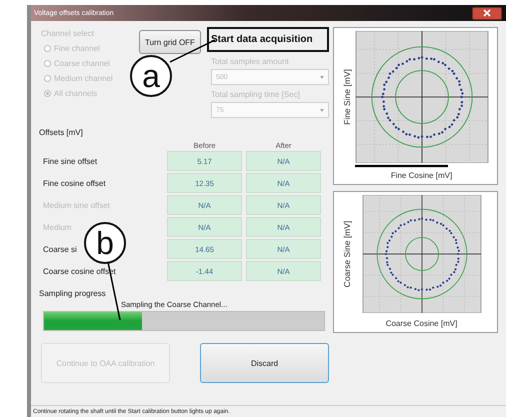  What do you see at coordinates (421, 323) in the screenshot?
I see `axis-label: Coarse Cosine [mV]` at bounding box center [421, 323].